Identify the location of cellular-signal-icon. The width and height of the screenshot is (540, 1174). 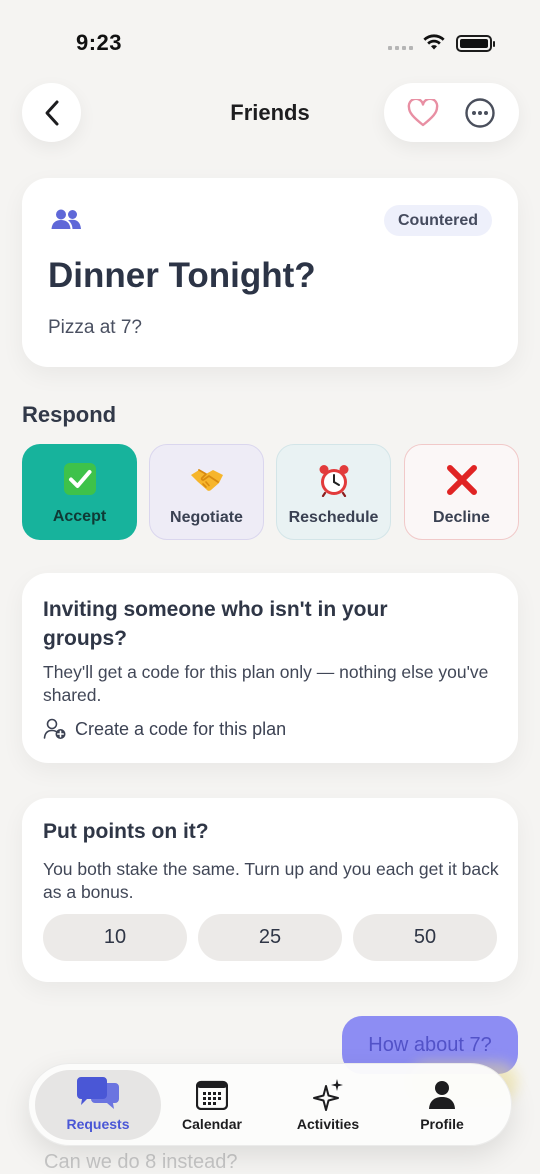
(400, 48).